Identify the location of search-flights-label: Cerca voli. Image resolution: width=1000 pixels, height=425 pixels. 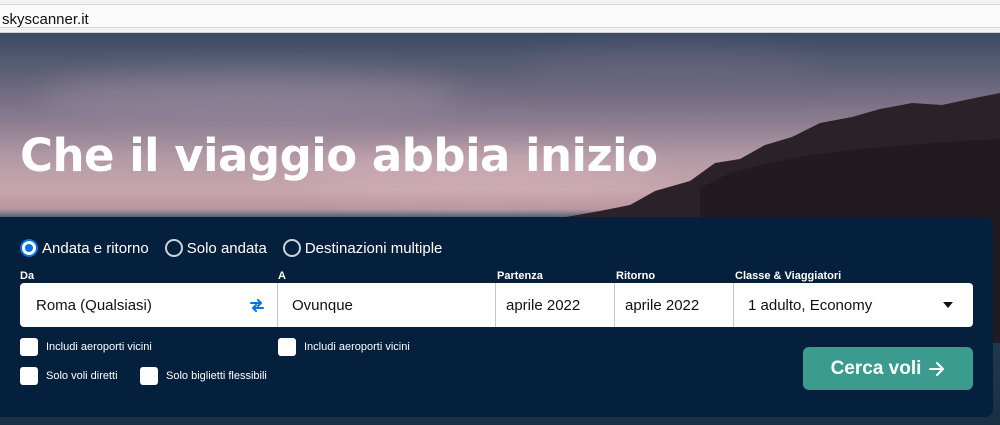
(876, 368).